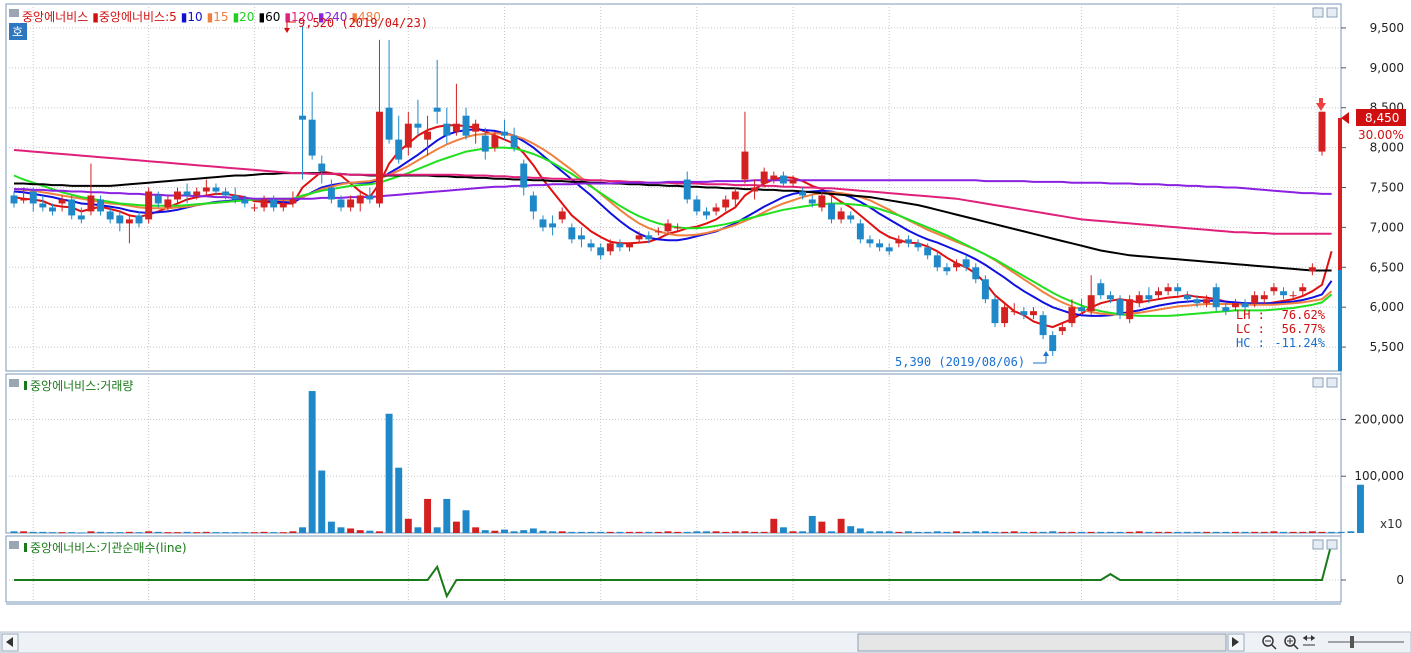 The height and width of the screenshot is (653, 1411). What do you see at coordinates (1250, 329) in the screenshot?
I see `stat-label: LC :` at bounding box center [1250, 329].